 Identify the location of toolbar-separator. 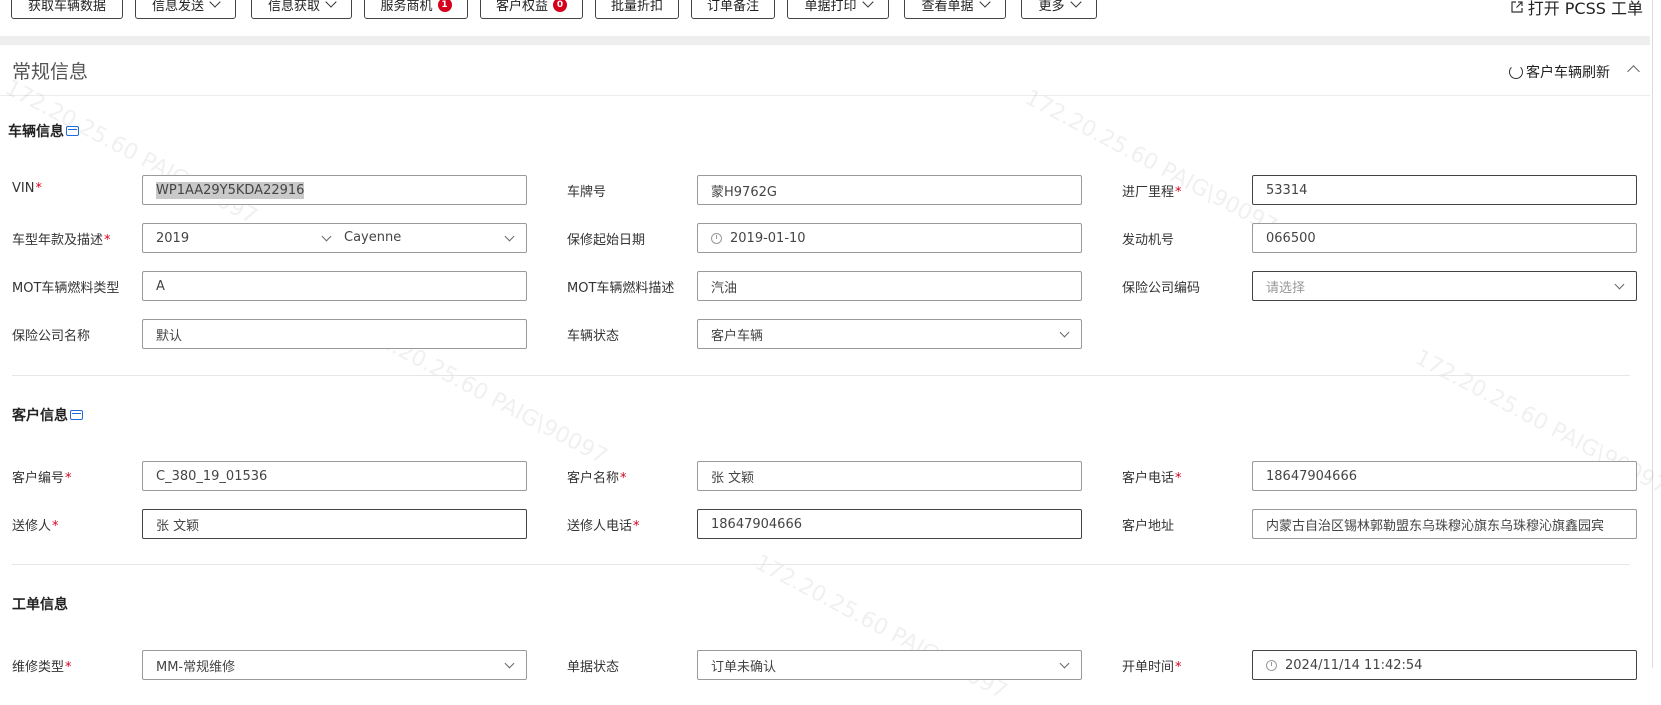
(825, 40).